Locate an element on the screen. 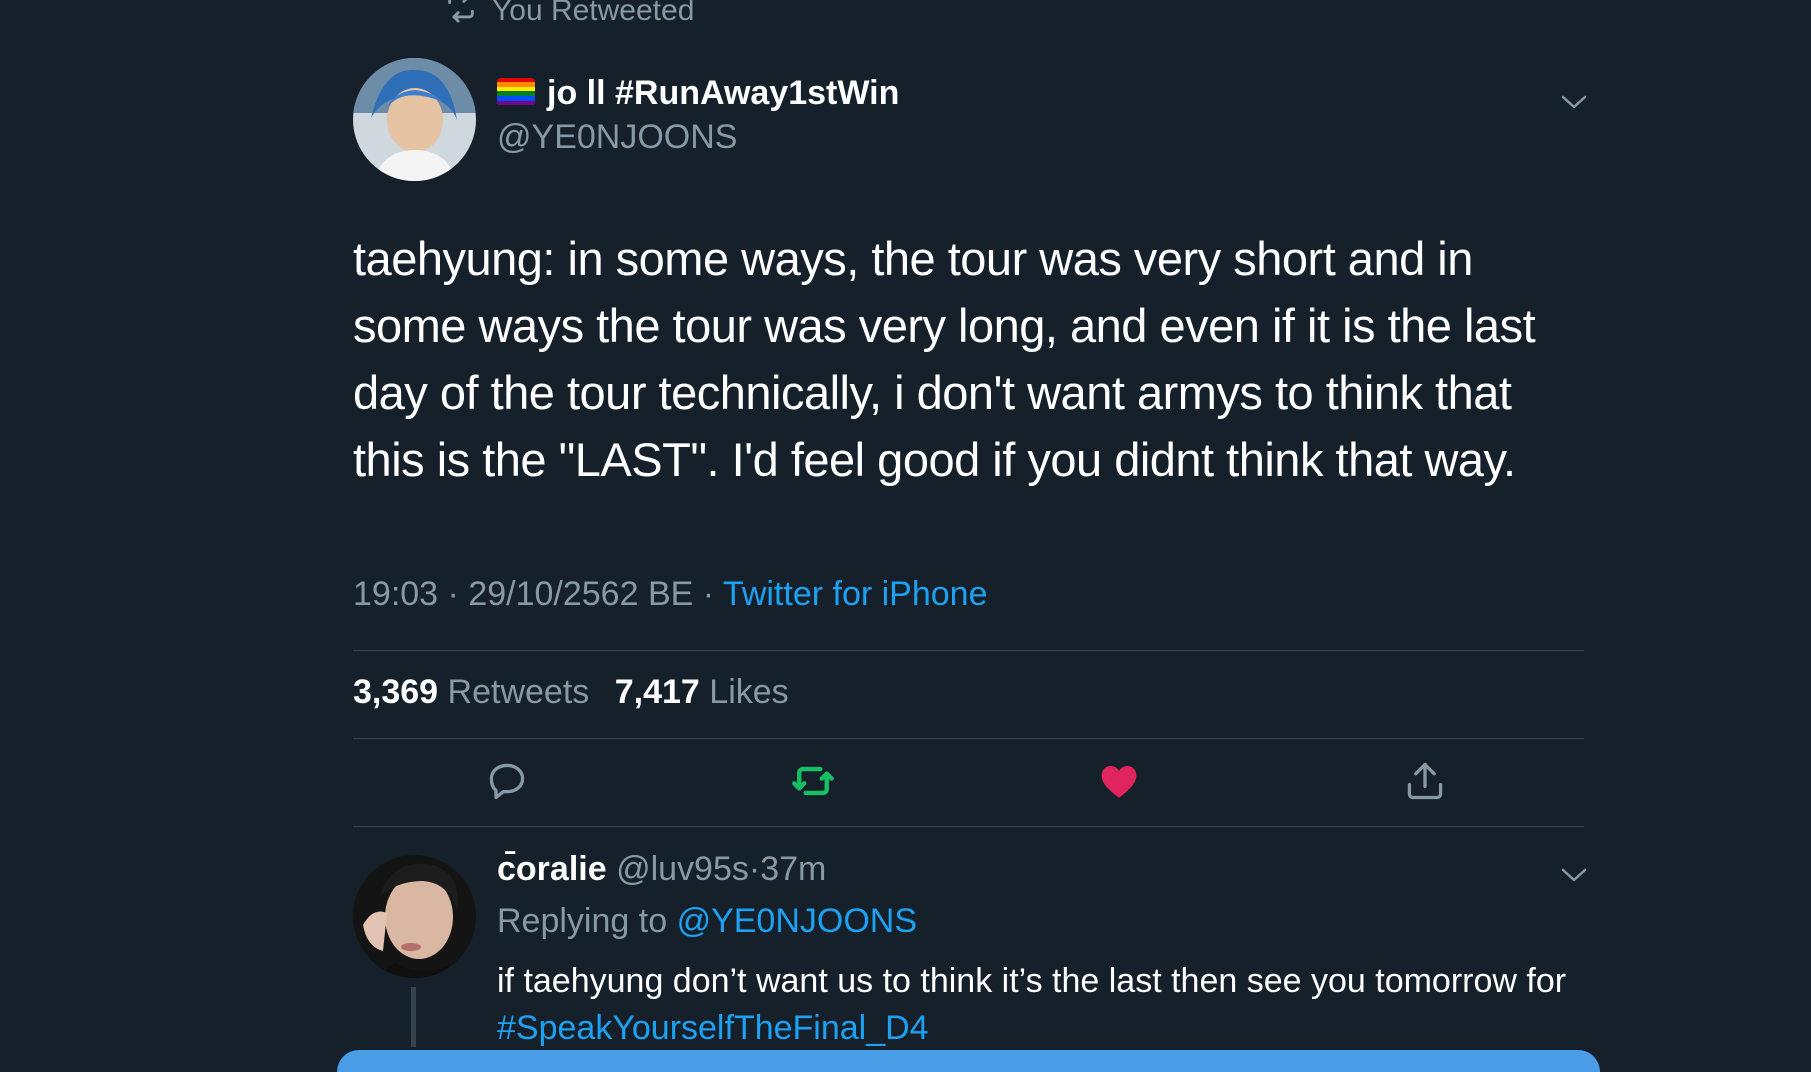  reply-header: c̄oralie @luv95s·37m is located at coordinates (661, 869).